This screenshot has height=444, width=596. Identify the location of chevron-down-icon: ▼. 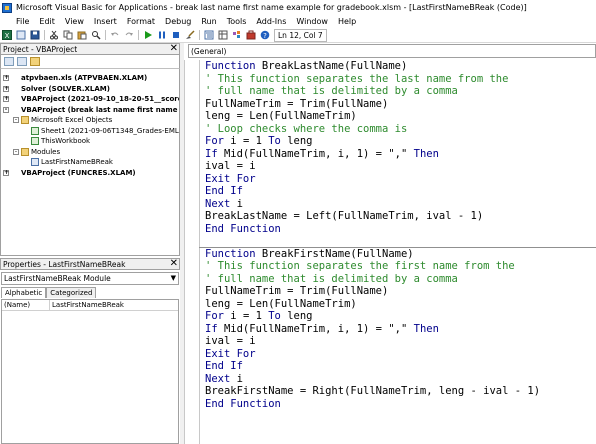
(173, 278).